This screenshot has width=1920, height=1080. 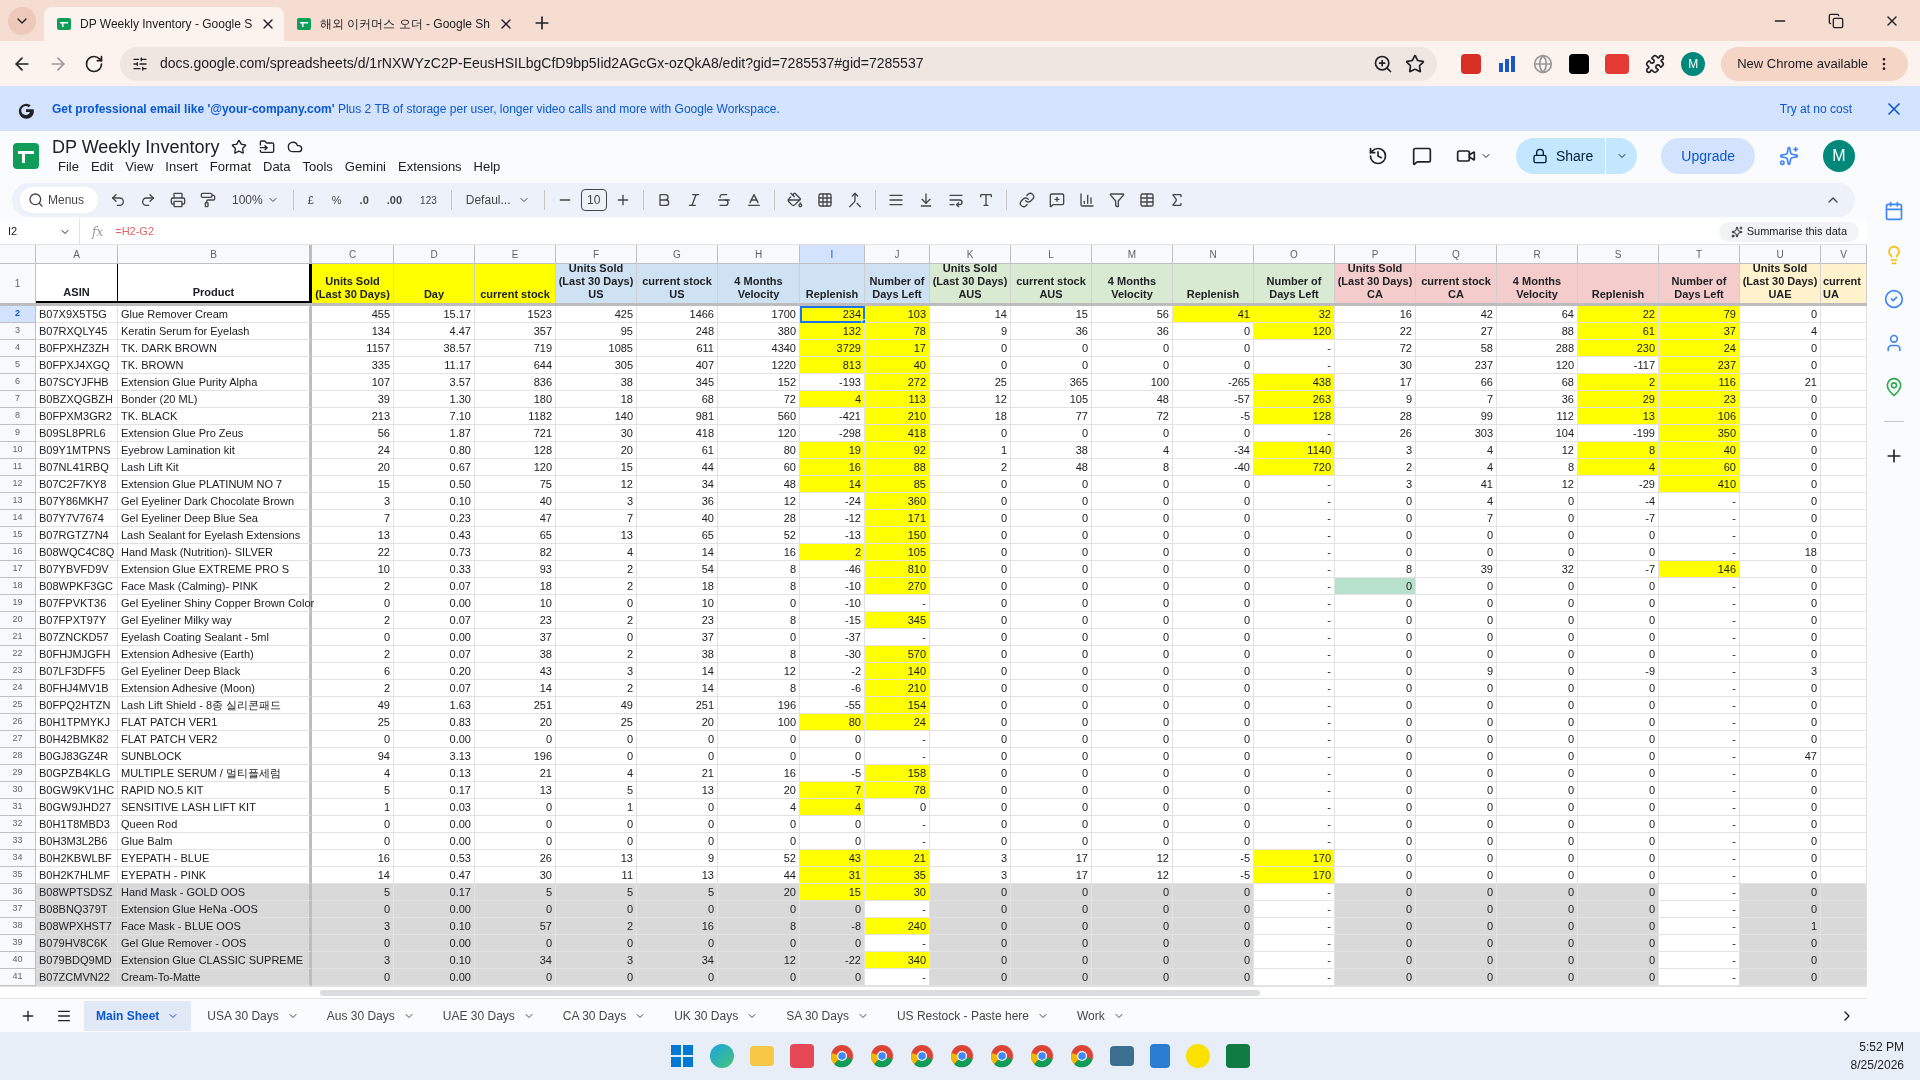 What do you see at coordinates (18, 484) in the screenshot?
I see `row-number: 12` at bounding box center [18, 484].